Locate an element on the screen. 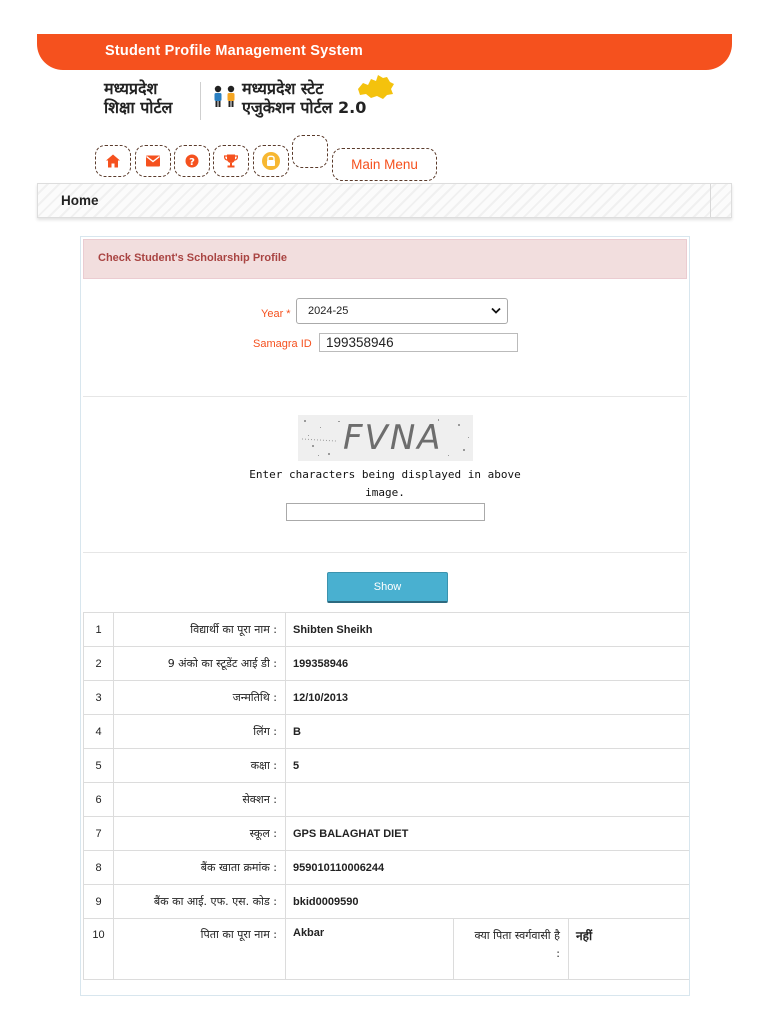 The height and width of the screenshot is (1024, 768). lock-icon is located at coordinates (271, 161).